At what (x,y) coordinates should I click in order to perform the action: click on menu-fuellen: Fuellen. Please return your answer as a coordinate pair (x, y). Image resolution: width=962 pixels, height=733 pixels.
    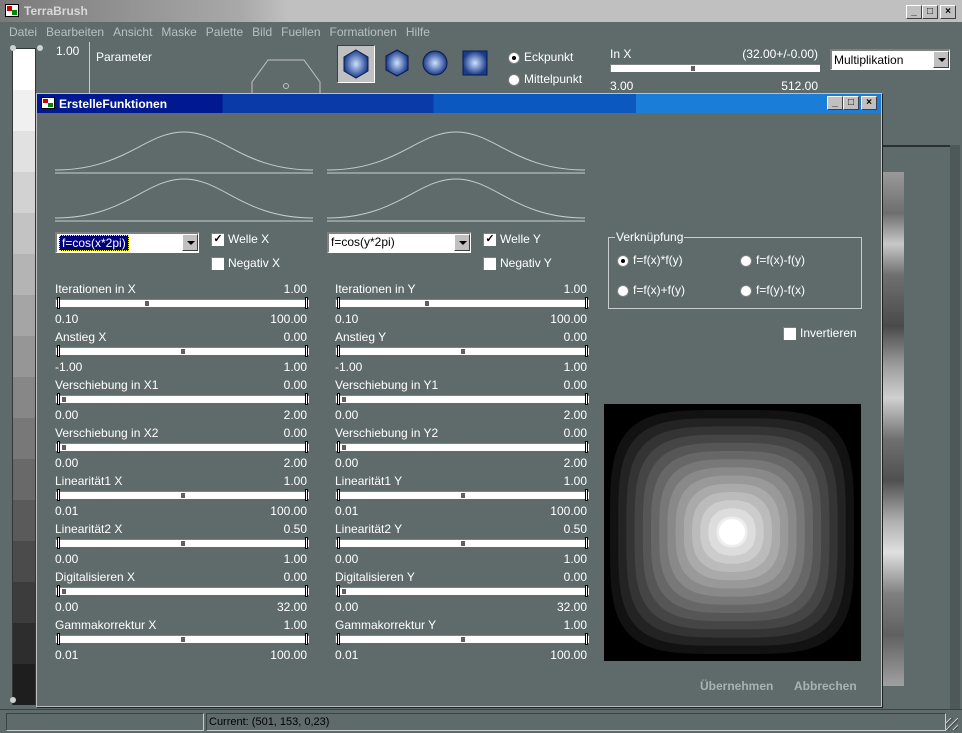
    Looking at the image, I should click on (300, 32).